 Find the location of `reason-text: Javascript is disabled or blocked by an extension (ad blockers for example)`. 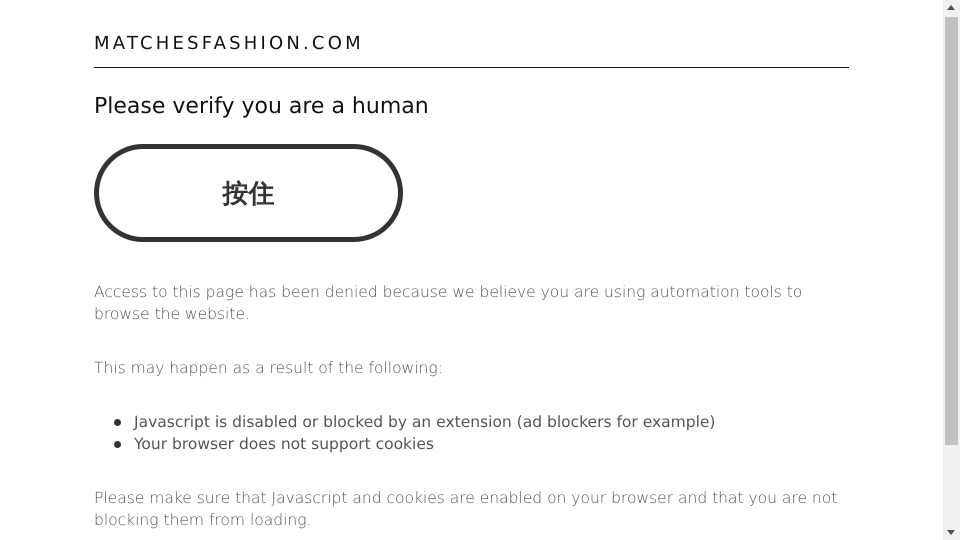

reason-text: Javascript is disabled or blocked by an extension (ad blockers for example) is located at coordinates (425, 422).